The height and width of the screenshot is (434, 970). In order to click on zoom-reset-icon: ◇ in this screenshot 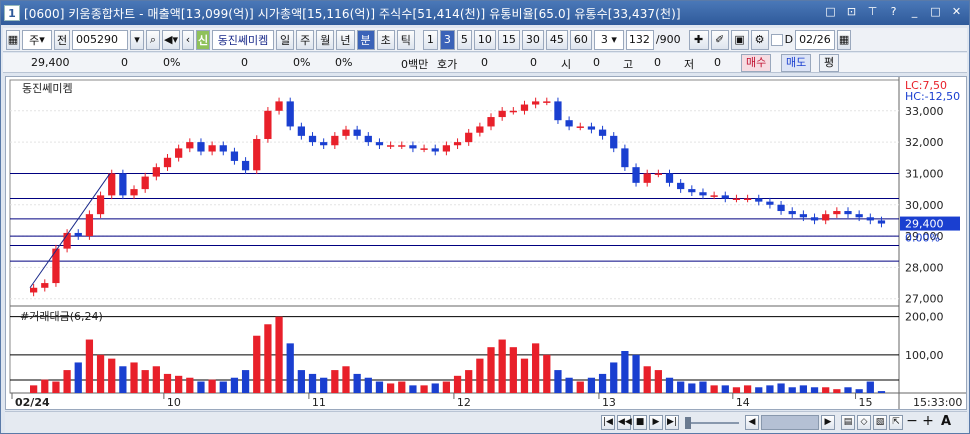, I will do `click(864, 422)`.